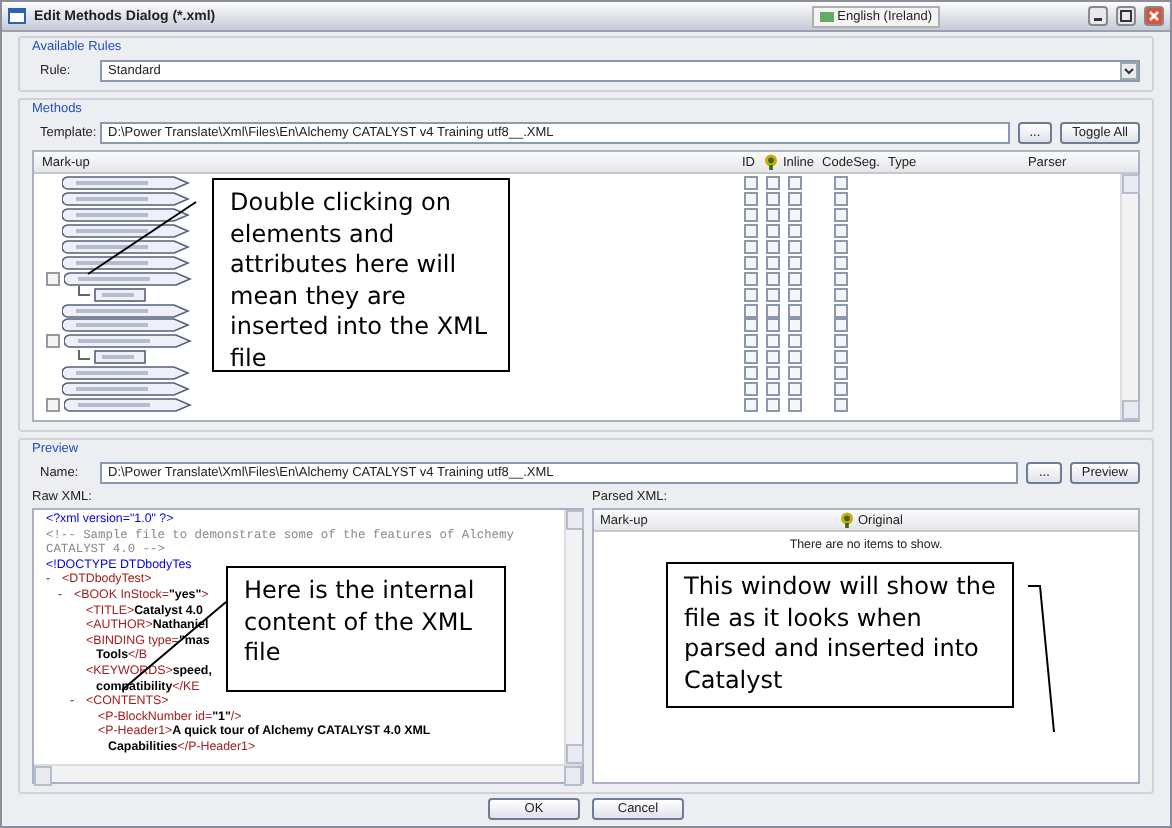 The height and width of the screenshot is (828, 1172). What do you see at coordinates (826, 16) in the screenshot?
I see `flag-icon` at bounding box center [826, 16].